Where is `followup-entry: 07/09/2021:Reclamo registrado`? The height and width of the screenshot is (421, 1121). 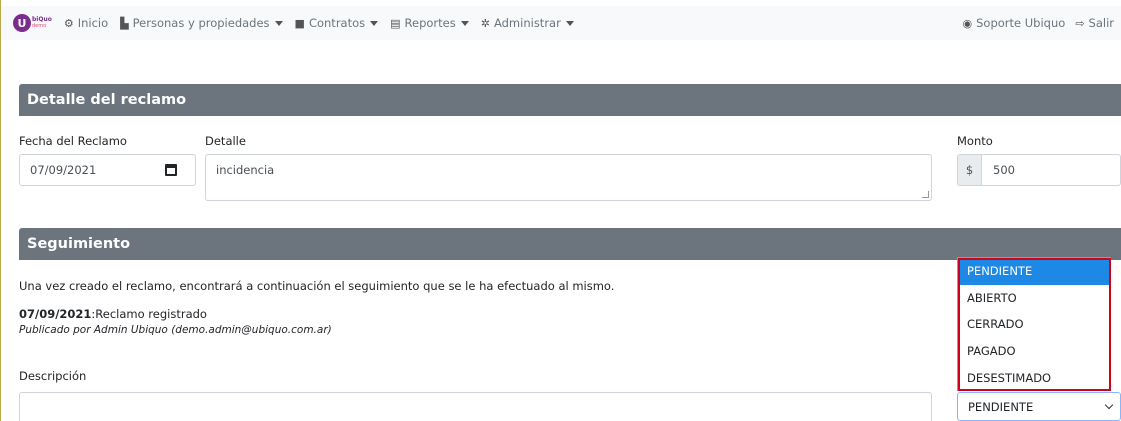
followup-entry: 07/09/2021:Reclamo registrado is located at coordinates (113, 314).